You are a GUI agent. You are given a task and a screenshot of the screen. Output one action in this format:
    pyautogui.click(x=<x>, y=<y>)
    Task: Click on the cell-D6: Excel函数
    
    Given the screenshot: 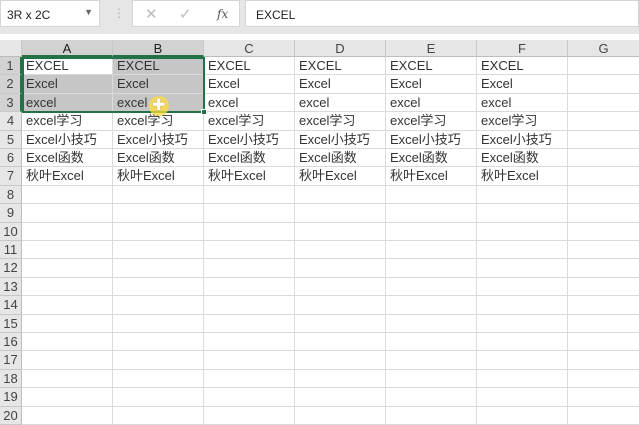 What is the action you would take?
    pyautogui.click(x=340, y=158)
    